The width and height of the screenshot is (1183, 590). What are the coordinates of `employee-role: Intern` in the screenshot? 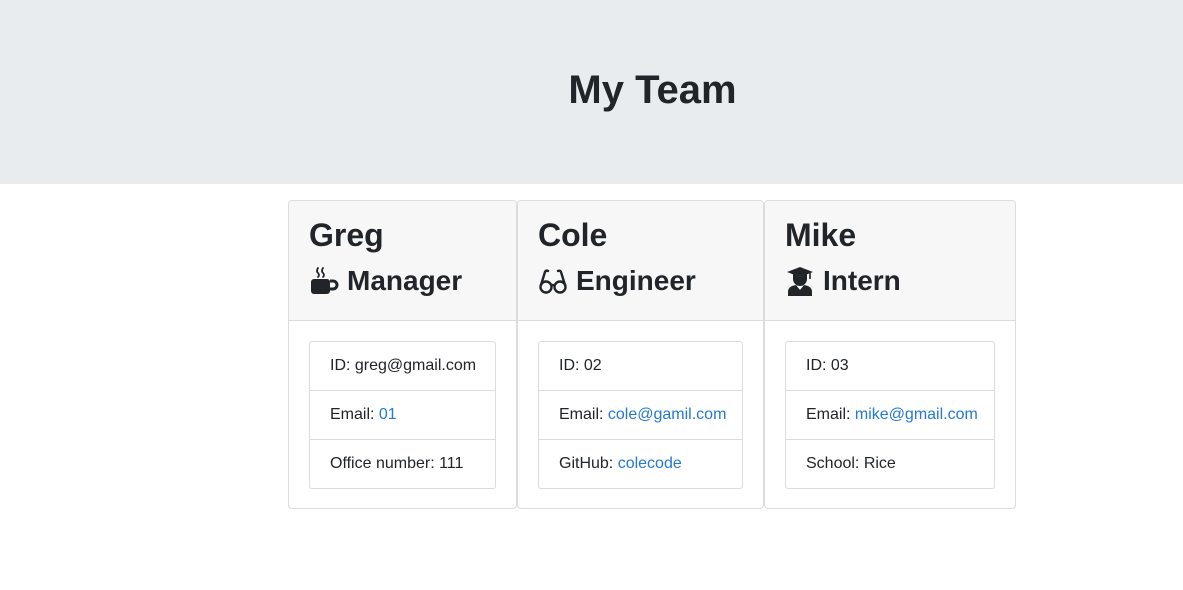 It's located at (843, 281).